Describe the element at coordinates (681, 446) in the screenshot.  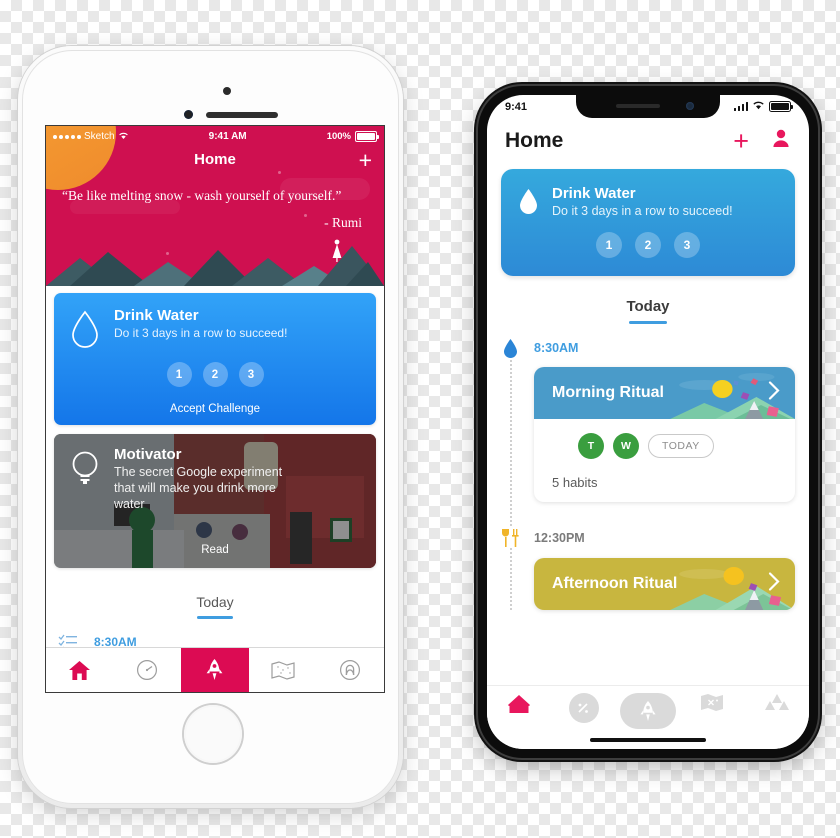
I see `today-pill: TODAY` at that location.